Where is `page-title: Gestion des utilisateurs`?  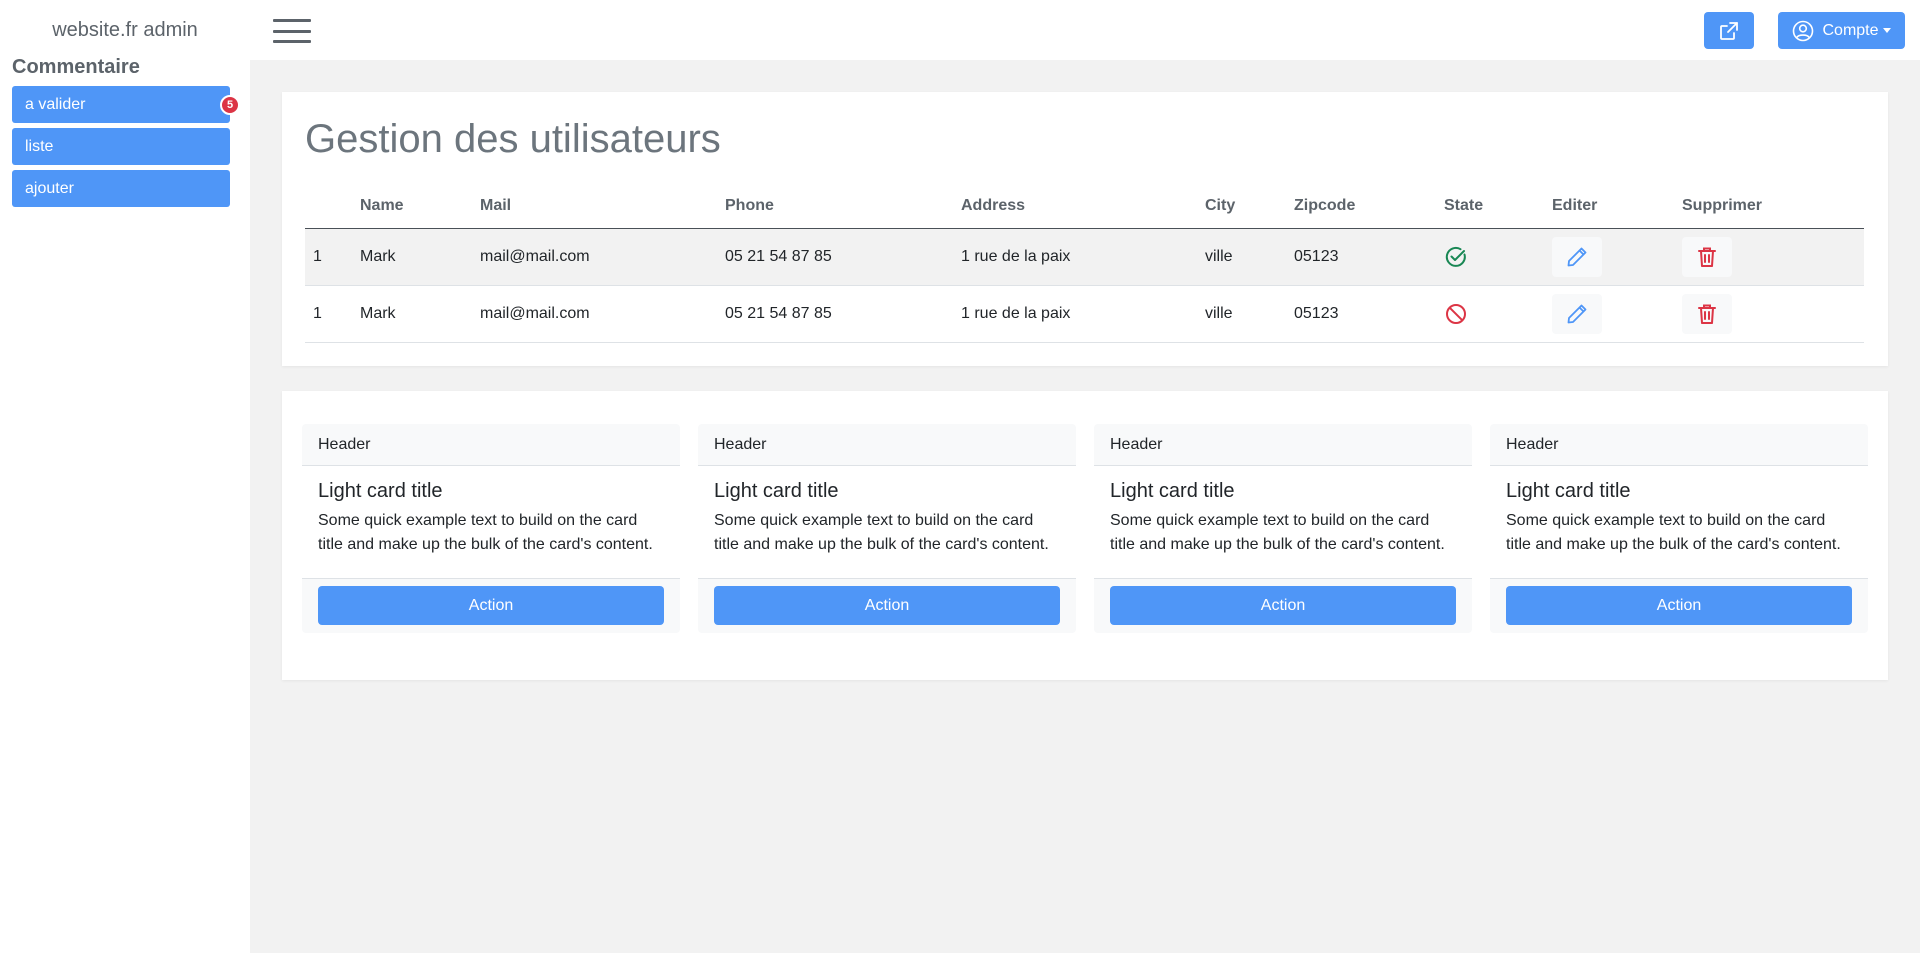 page-title: Gestion des utilisateurs is located at coordinates (513, 139).